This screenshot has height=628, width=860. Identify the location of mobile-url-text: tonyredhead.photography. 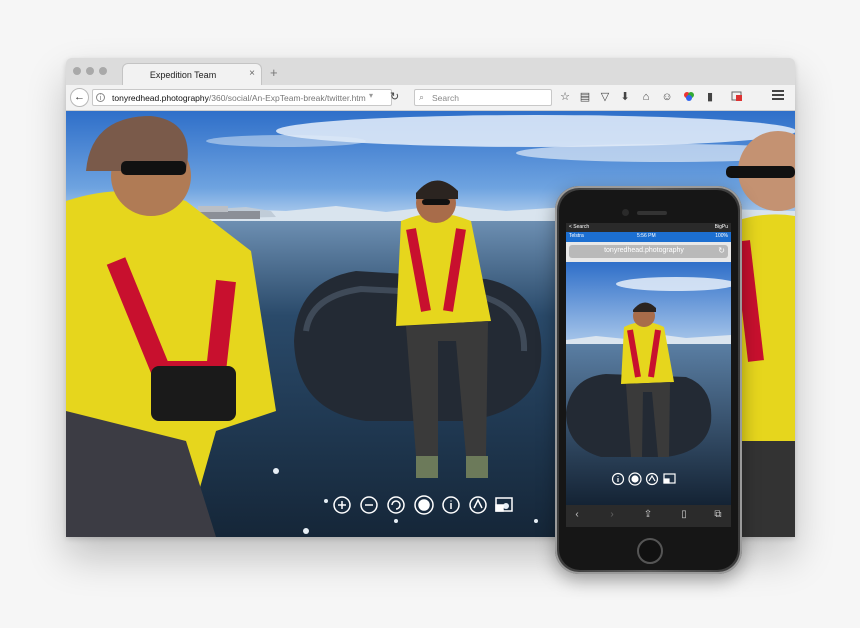
(644, 250).